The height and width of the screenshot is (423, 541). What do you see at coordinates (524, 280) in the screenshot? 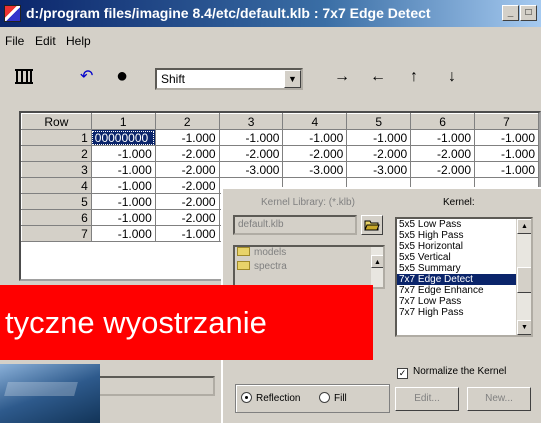
I see `scroll-thumb` at bounding box center [524, 280].